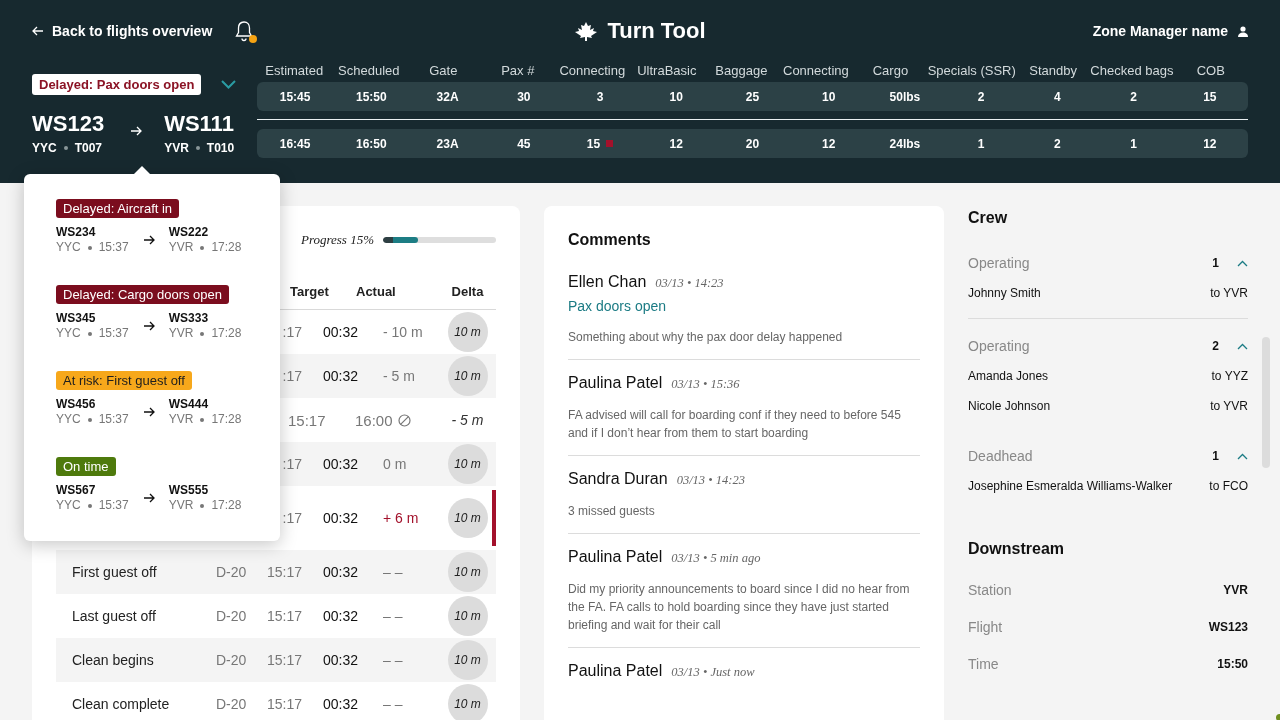 The height and width of the screenshot is (720, 1280). Describe the element at coordinates (524, 143) in the screenshot. I see `stat-value: 45` at that location.